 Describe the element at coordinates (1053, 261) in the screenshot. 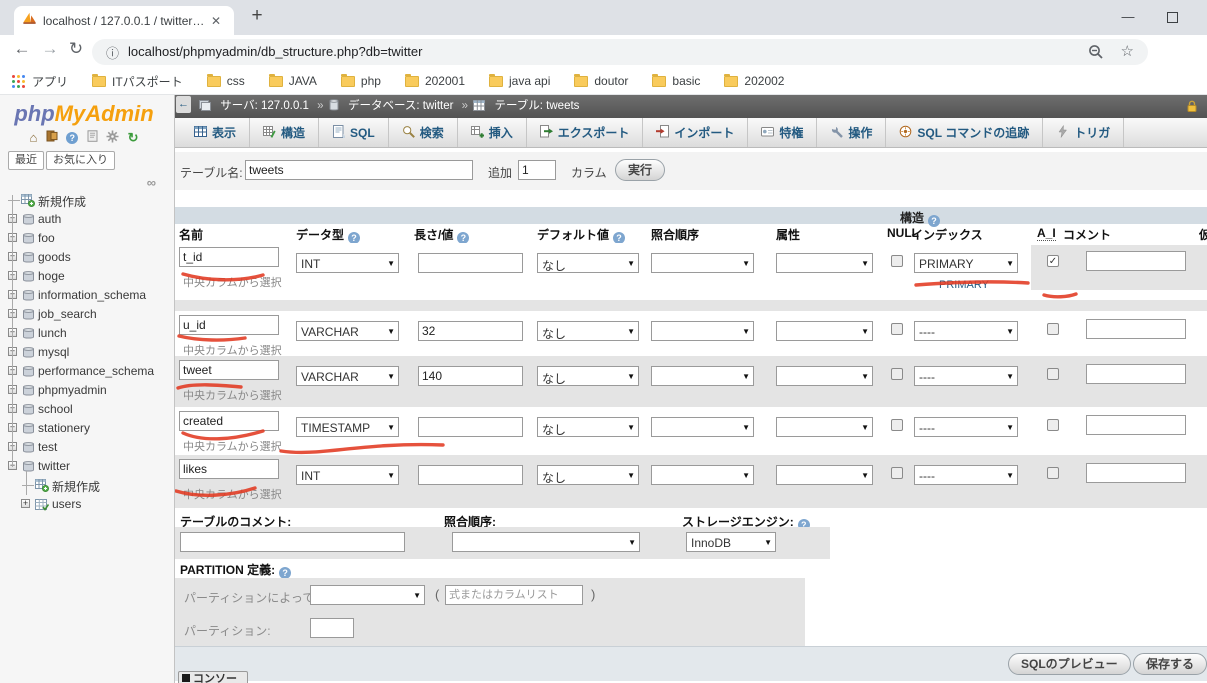

I see `auto-increment-checkbox: ✓` at that location.